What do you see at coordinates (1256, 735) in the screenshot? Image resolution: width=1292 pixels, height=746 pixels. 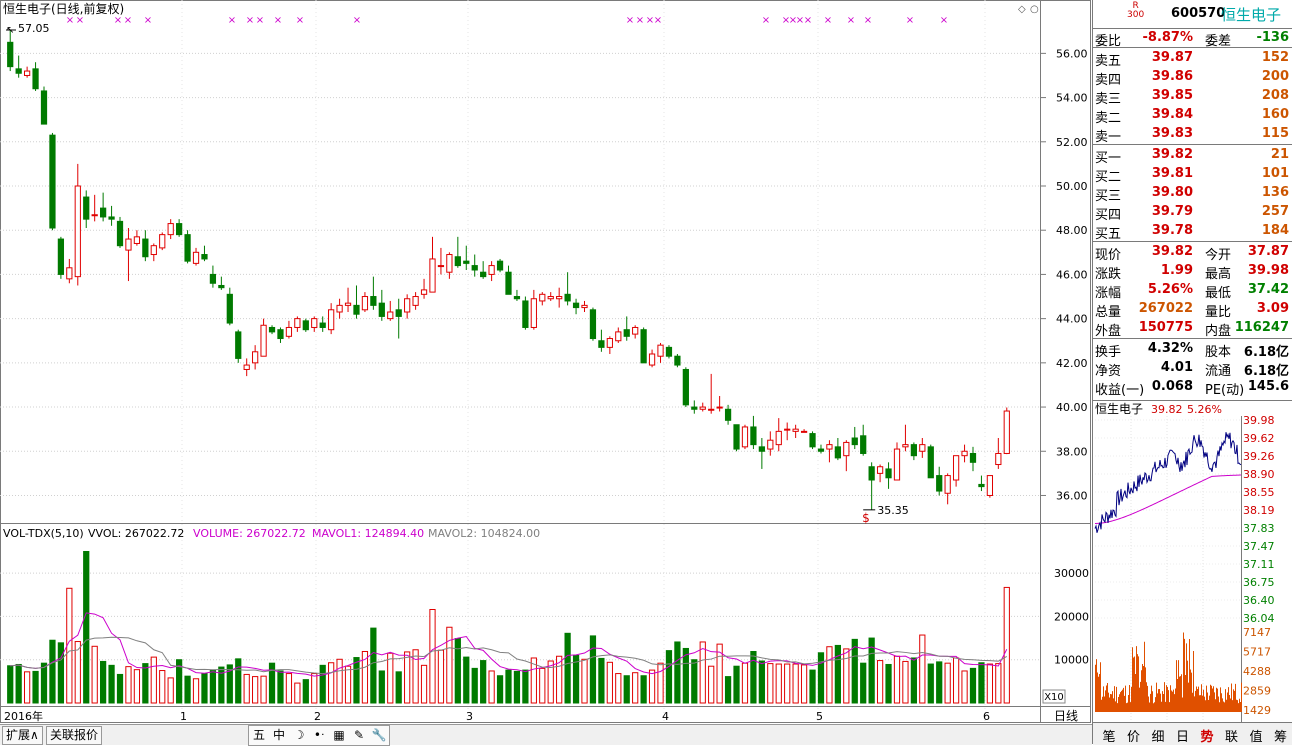 I see `panel-tab: 值` at bounding box center [1256, 735].